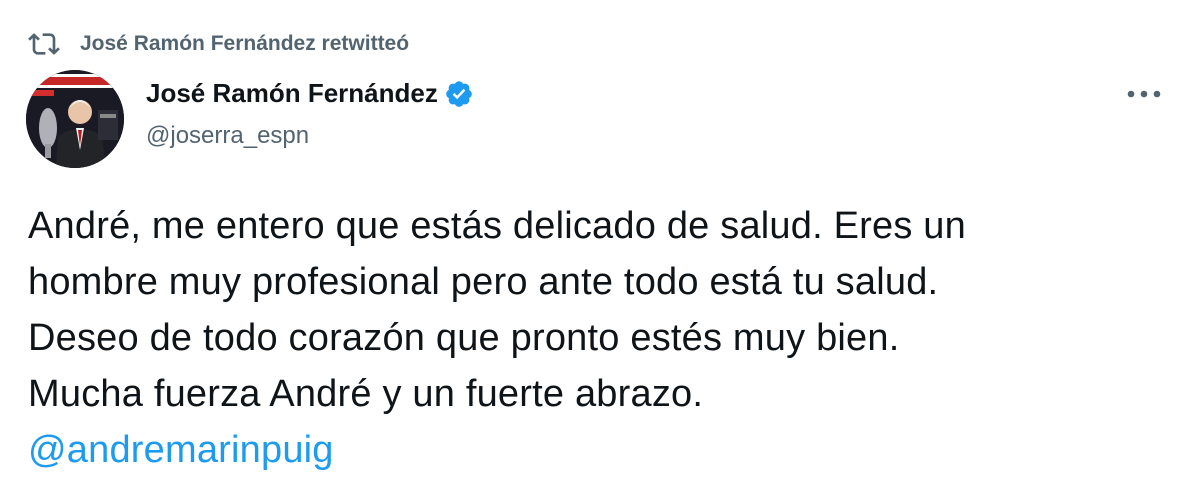  I want to click on avatar-image, so click(75, 119).